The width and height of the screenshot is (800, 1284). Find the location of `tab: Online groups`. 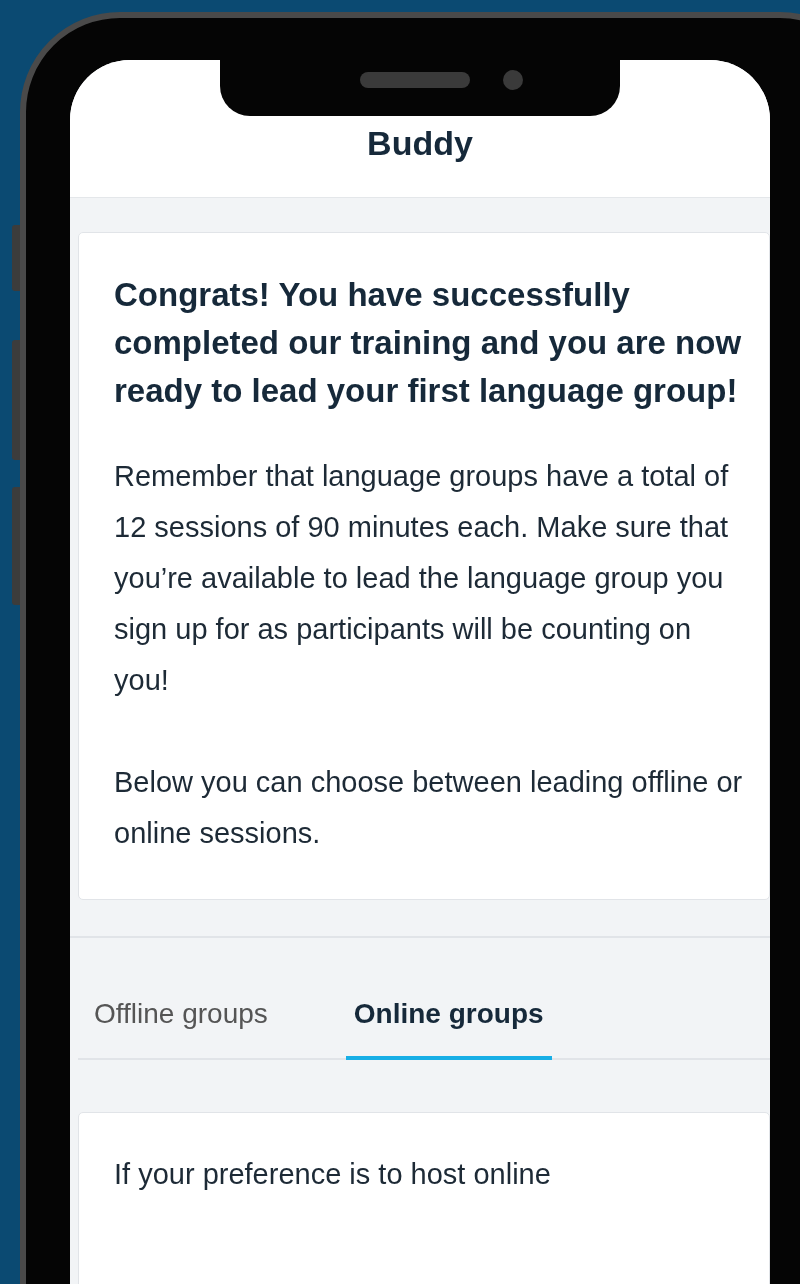

tab: Online groups is located at coordinates (448, 1015).